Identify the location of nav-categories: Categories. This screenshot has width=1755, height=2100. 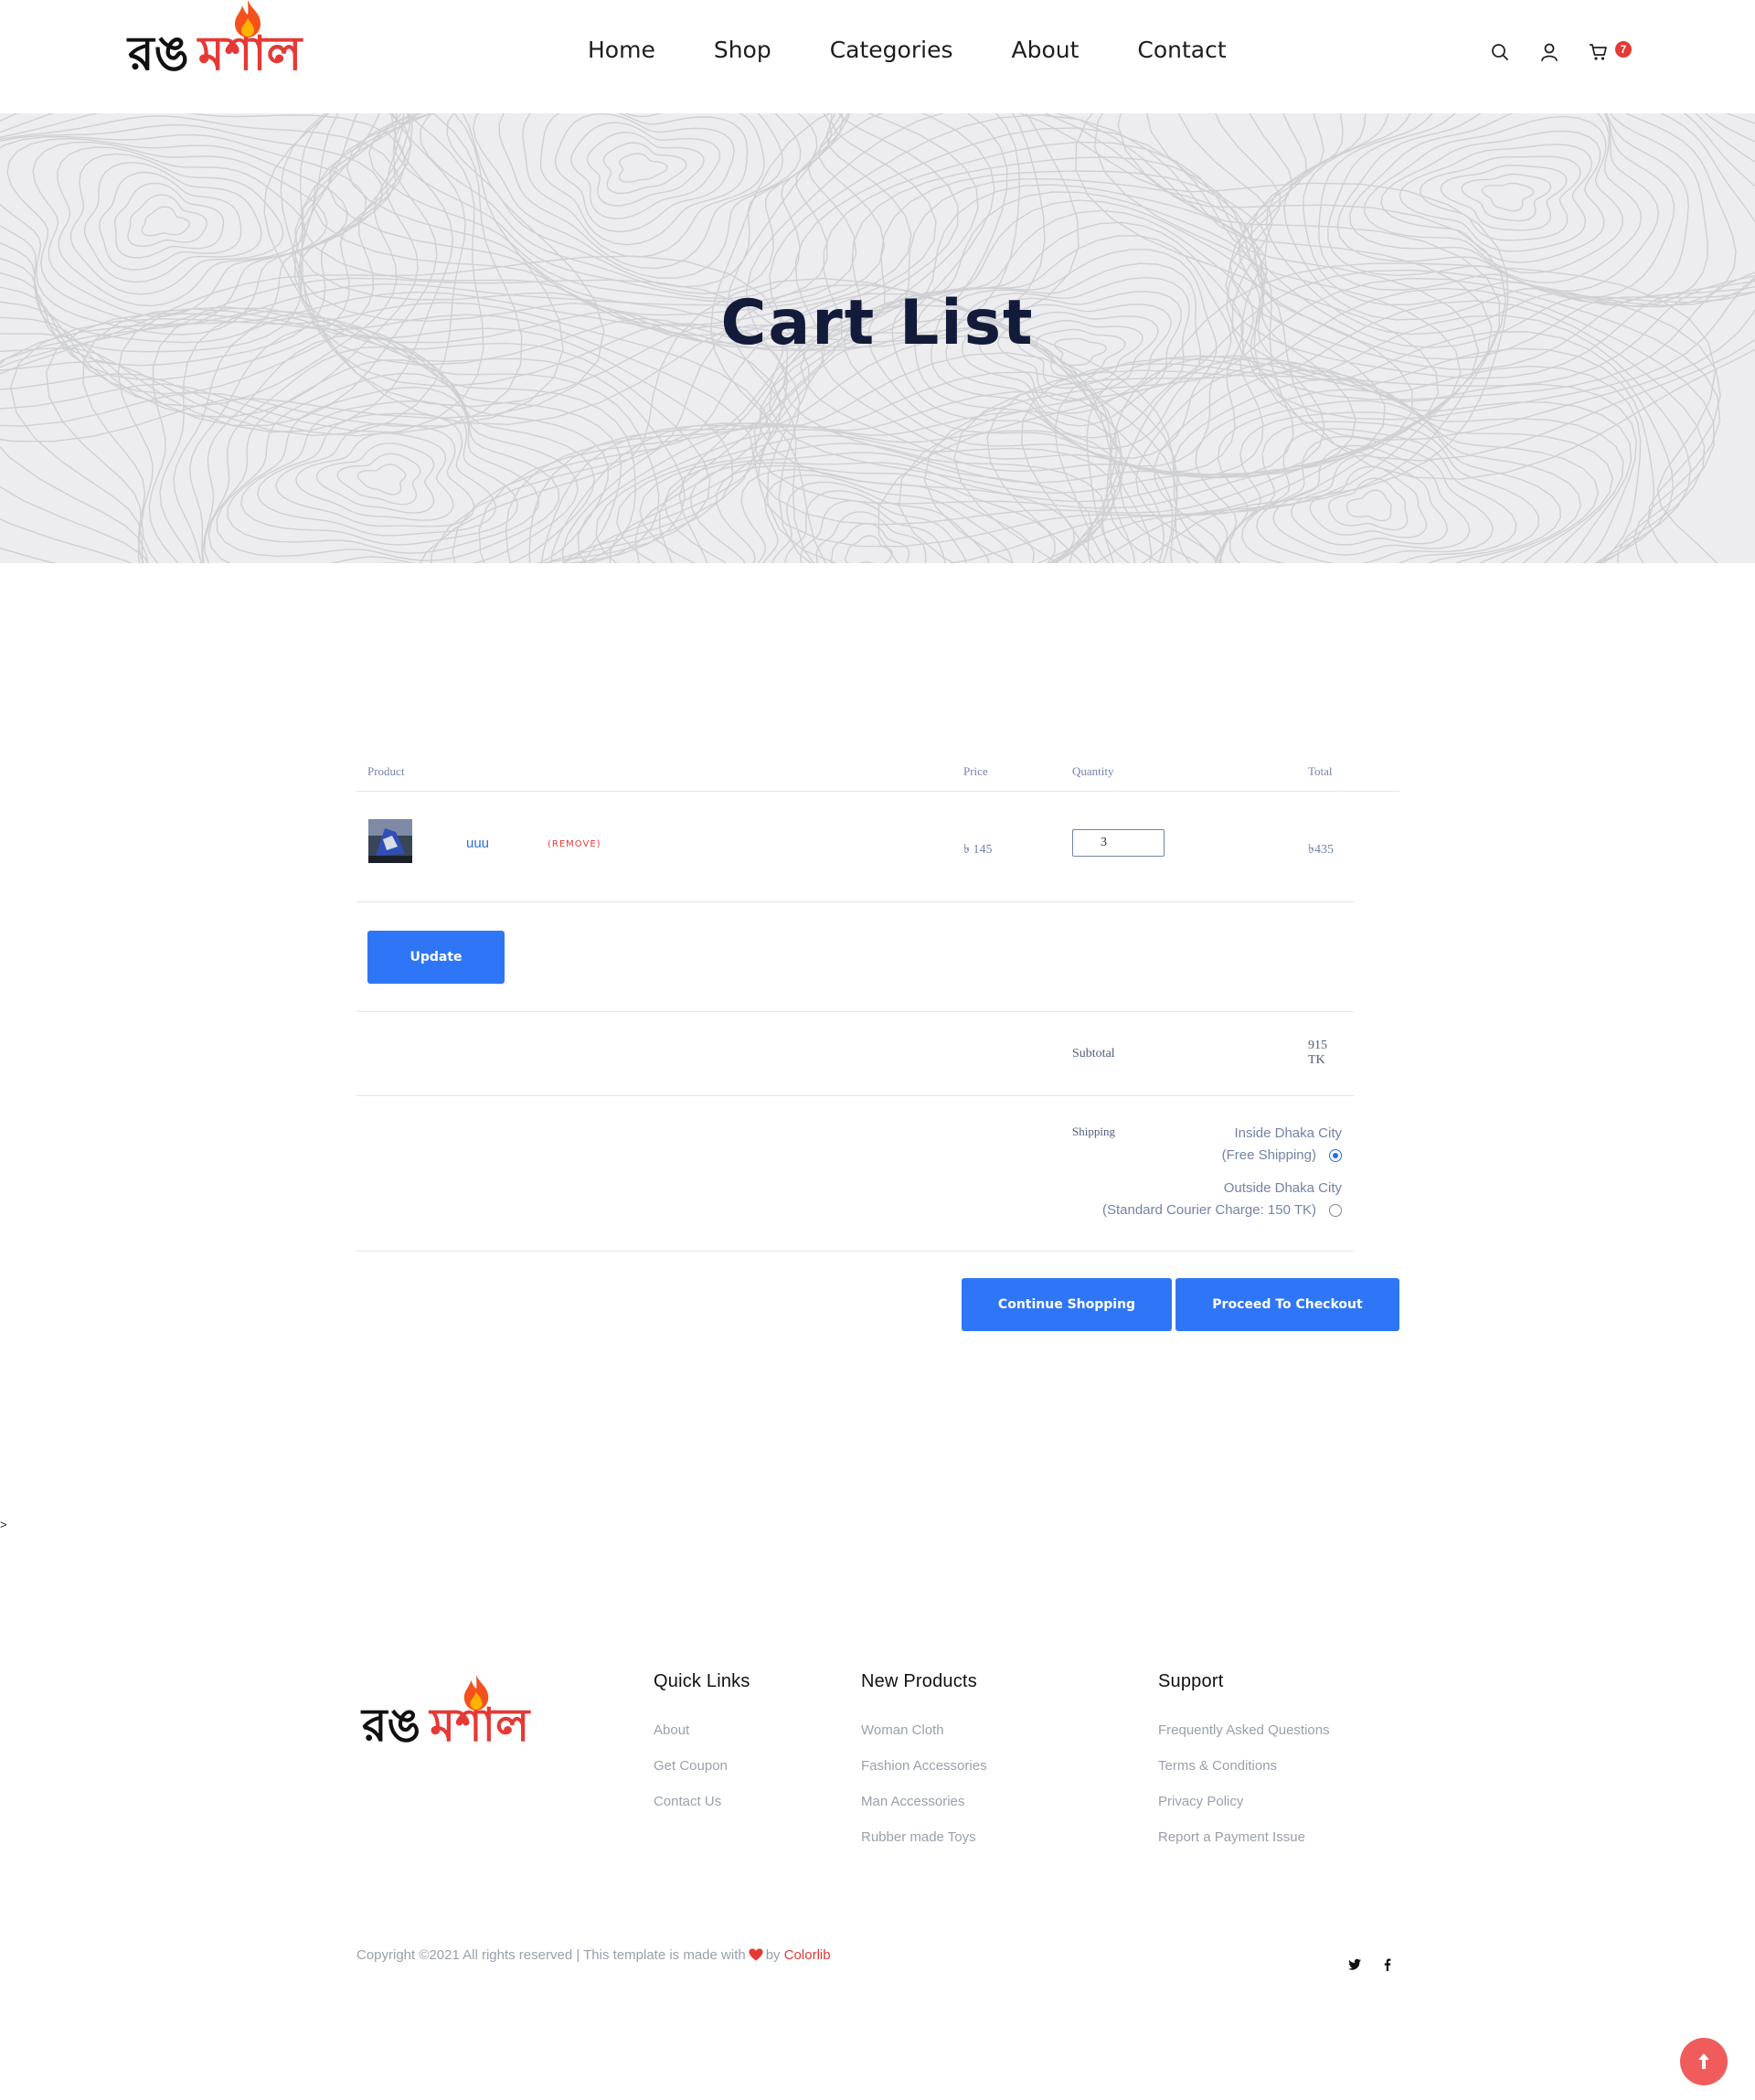
(891, 50).